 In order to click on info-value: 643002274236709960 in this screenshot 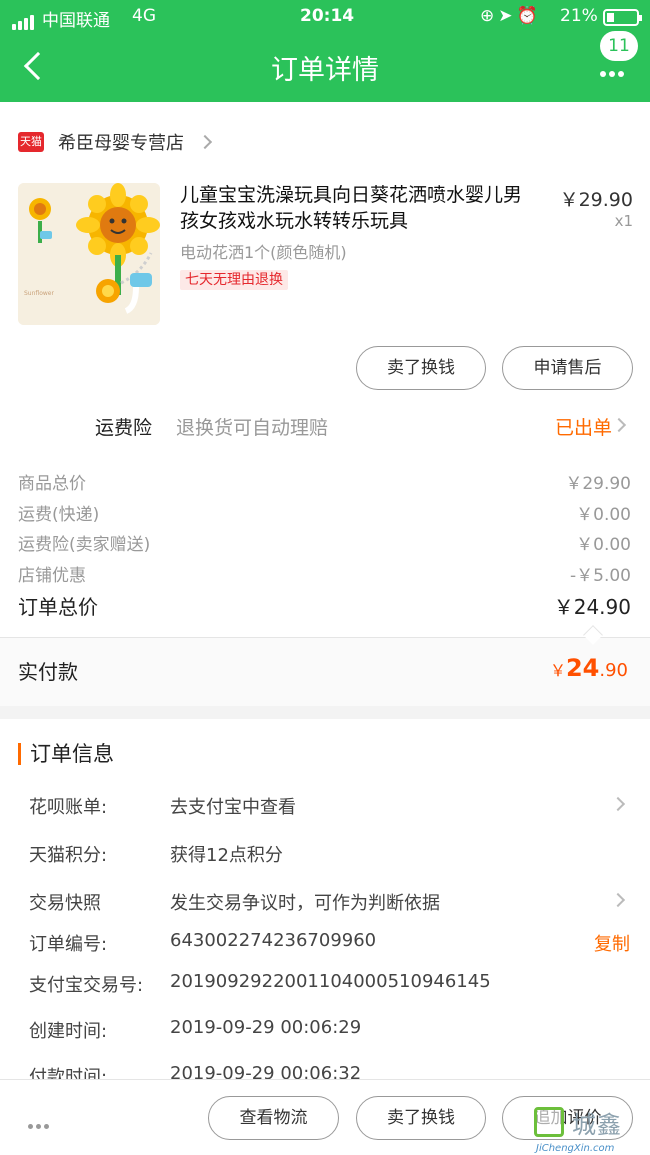, I will do `click(273, 940)`.